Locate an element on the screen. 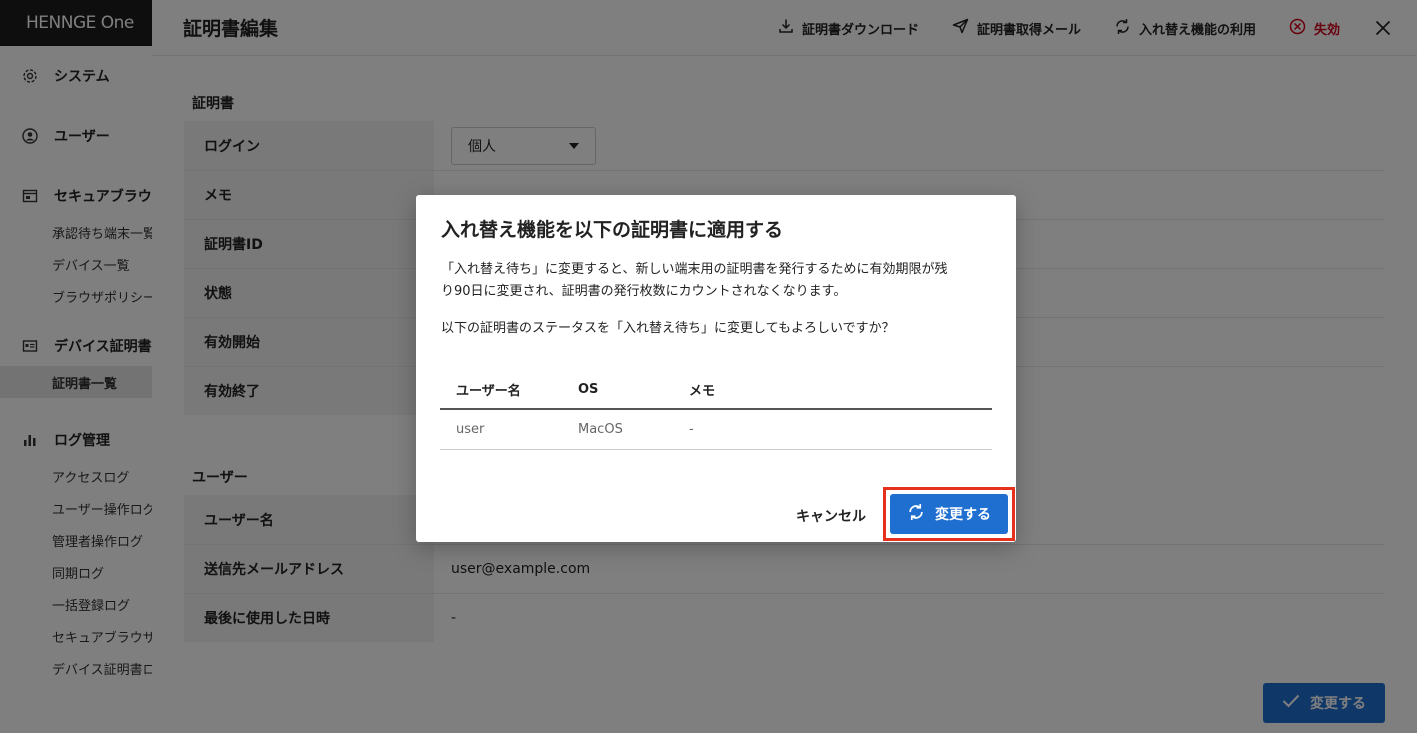 This screenshot has width=1417, height=733. target-cert-table: ユーザー名 OS メモ user MacOS - is located at coordinates (716, 410).